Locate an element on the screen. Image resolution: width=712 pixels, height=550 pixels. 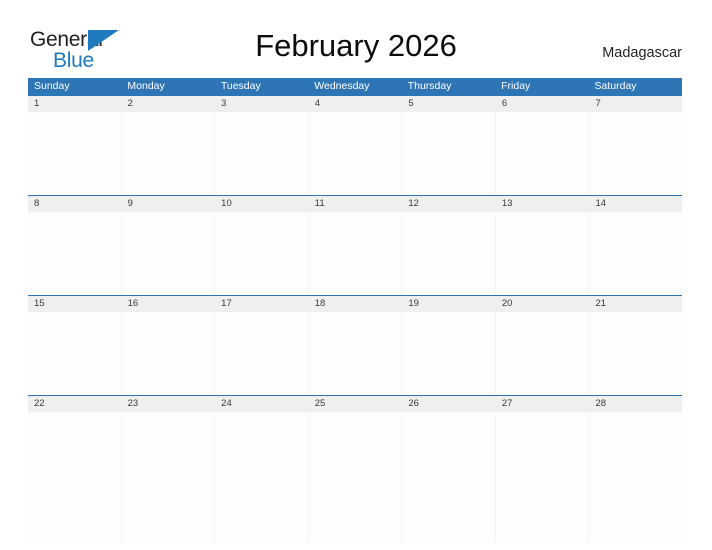
day-number: 8 is located at coordinates (75, 204).